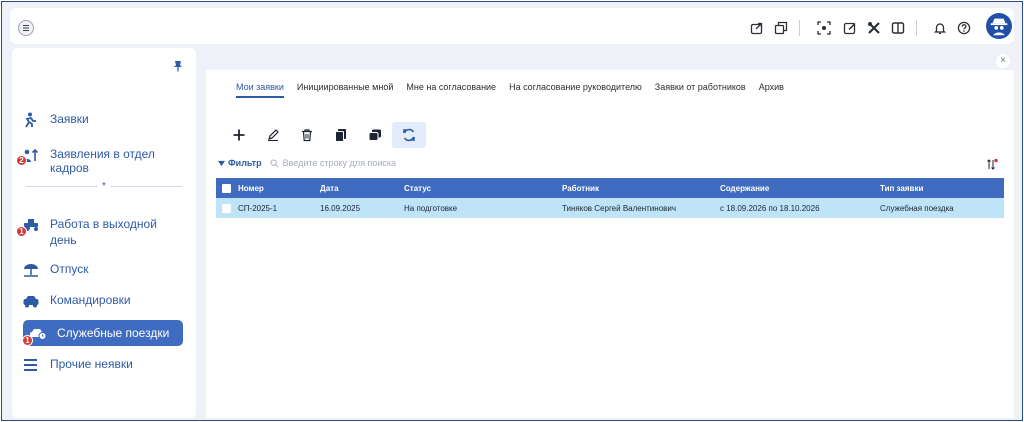 The height and width of the screenshot is (422, 1024). Describe the element at coordinates (431, 208) in the screenshot. I see `cell-status: На подготовке` at that location.